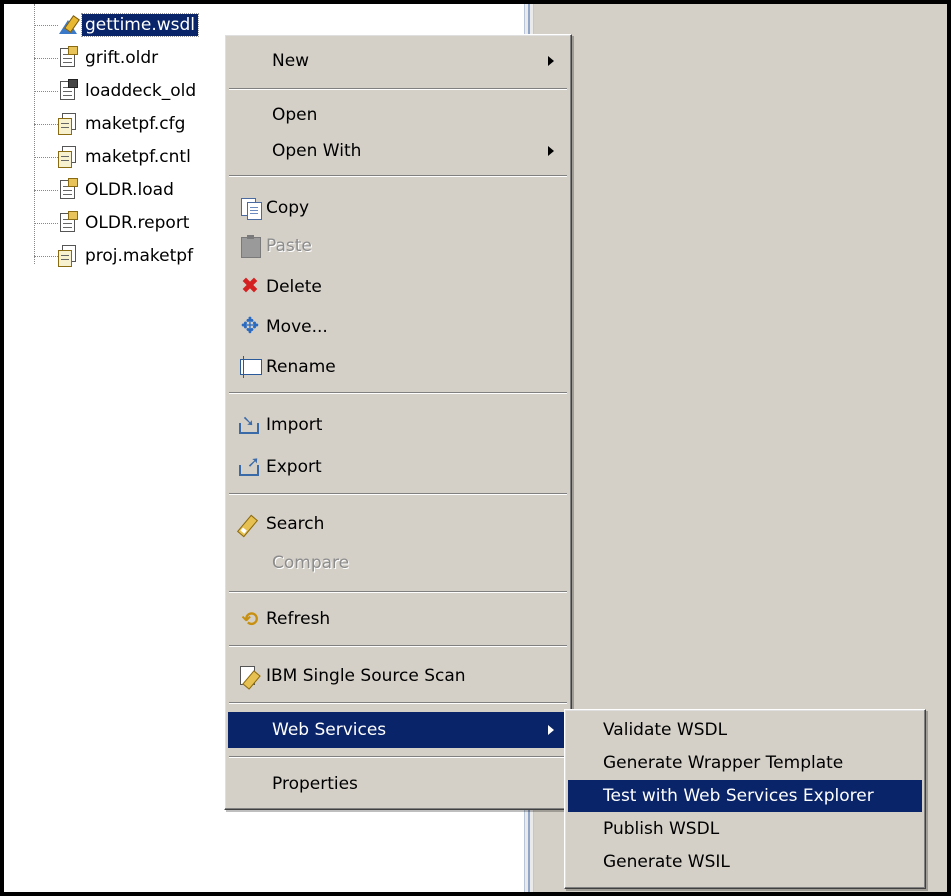 This screenshot has width=951, height=896. What do you see at coordinates (366, 676) in the screenshot?
I see `menu-item-label: IBM Single Source Scan` at bounding box center [366, 676].